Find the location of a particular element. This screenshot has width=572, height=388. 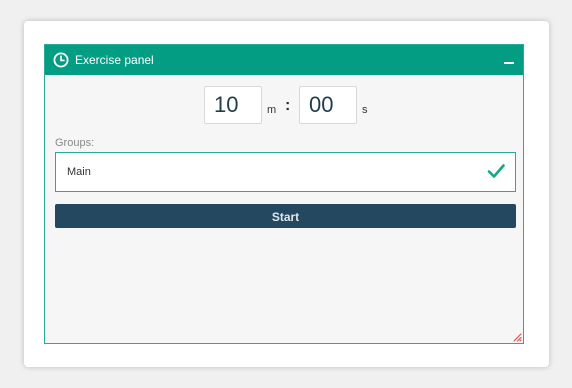

seconds-input is located at coordinates (328, 105).